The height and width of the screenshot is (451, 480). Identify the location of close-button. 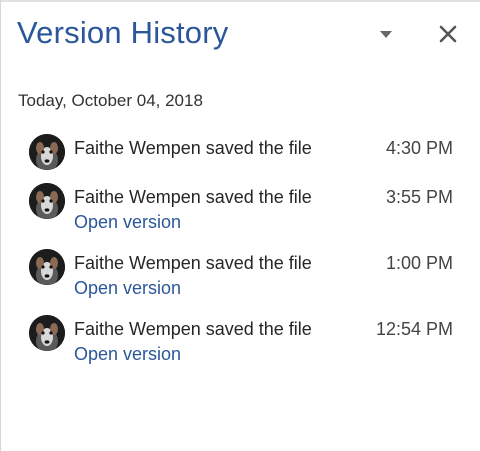
(448, 34).